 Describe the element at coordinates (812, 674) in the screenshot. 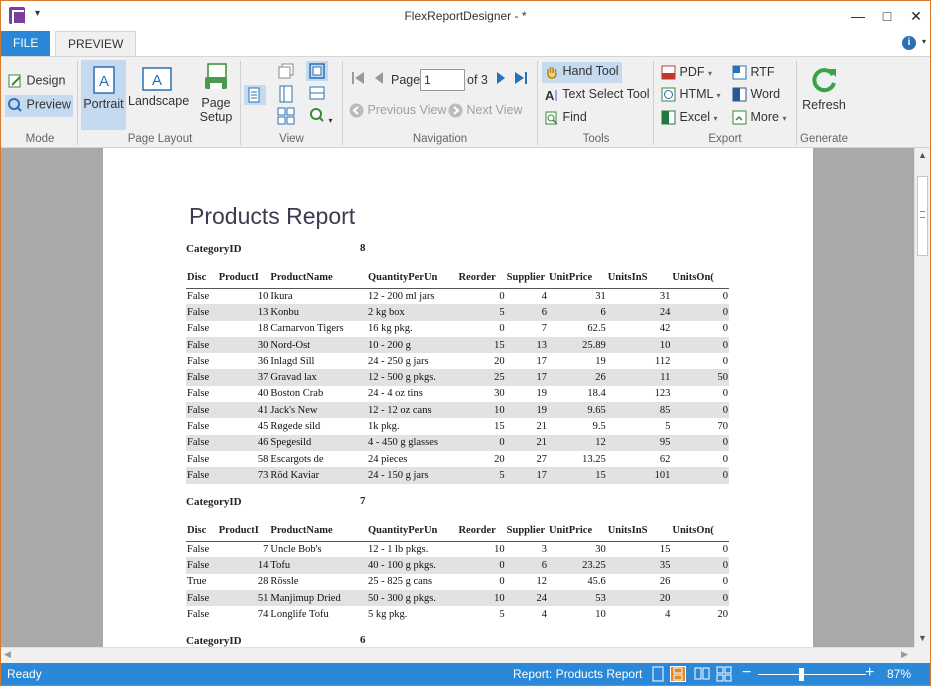

I see `zoom-slider-track` at that location.